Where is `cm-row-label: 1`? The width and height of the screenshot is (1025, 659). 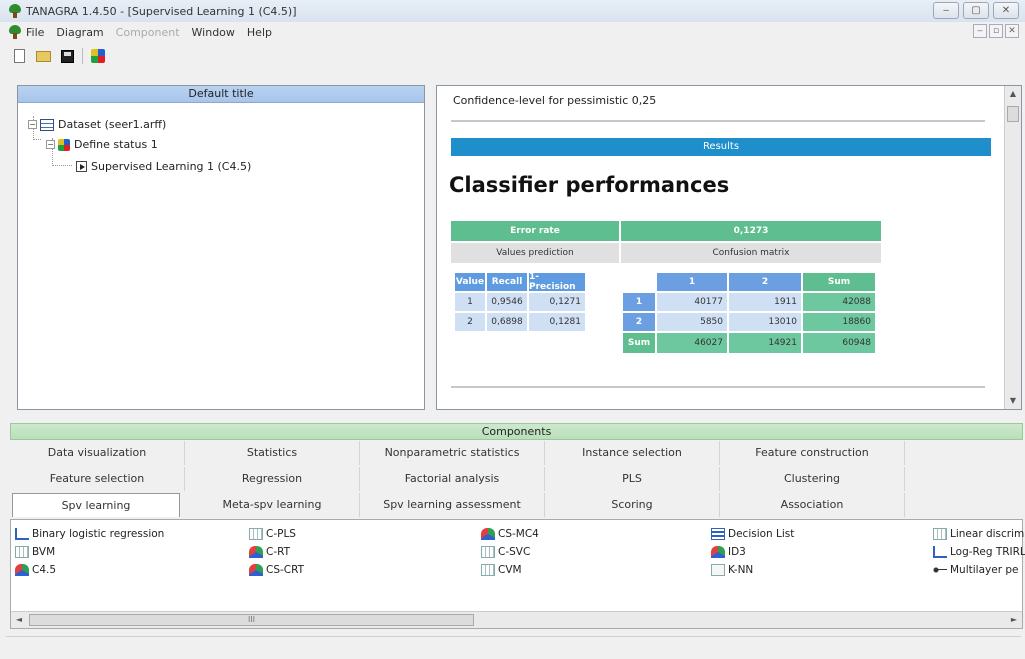 cm-row-label: 1 is located at coordinates (639, 302).